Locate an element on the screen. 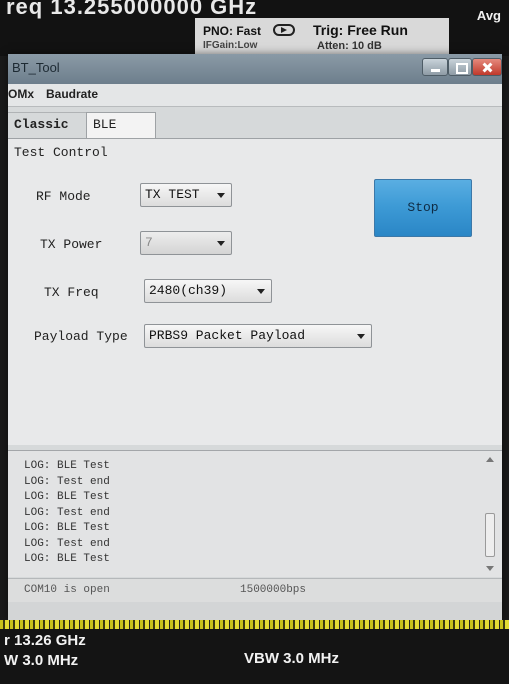  tx-freq-select: 2480(ch39) is located at coordinates (208, 291).